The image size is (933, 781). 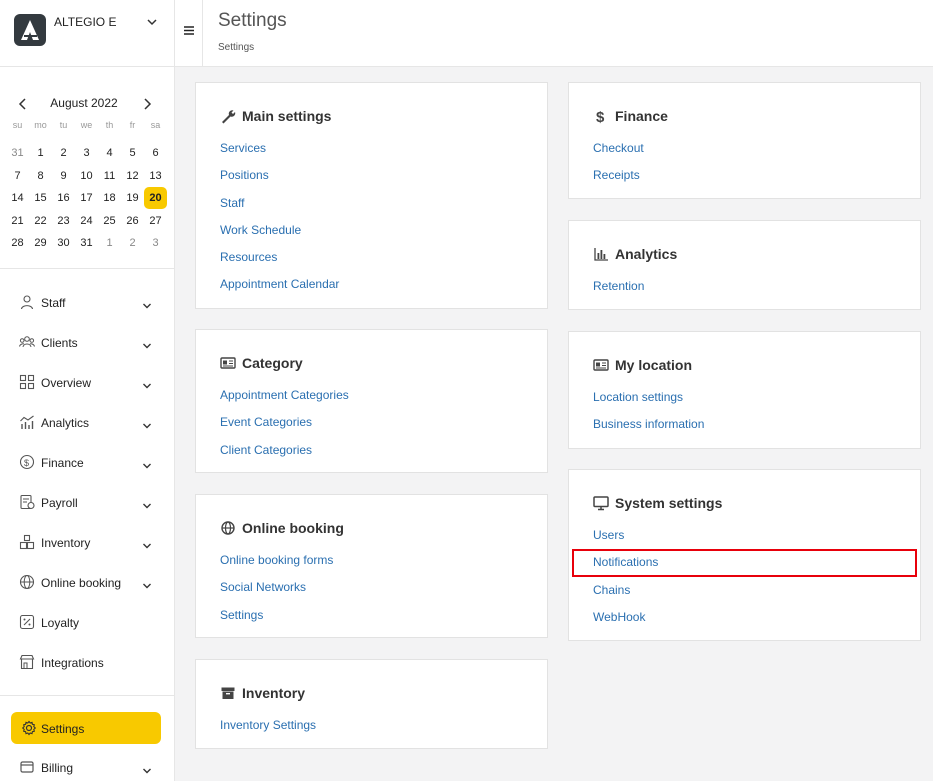 I want to click on settings-link-appointment-categories: Appointment Categories, so click(x=284, y=401).